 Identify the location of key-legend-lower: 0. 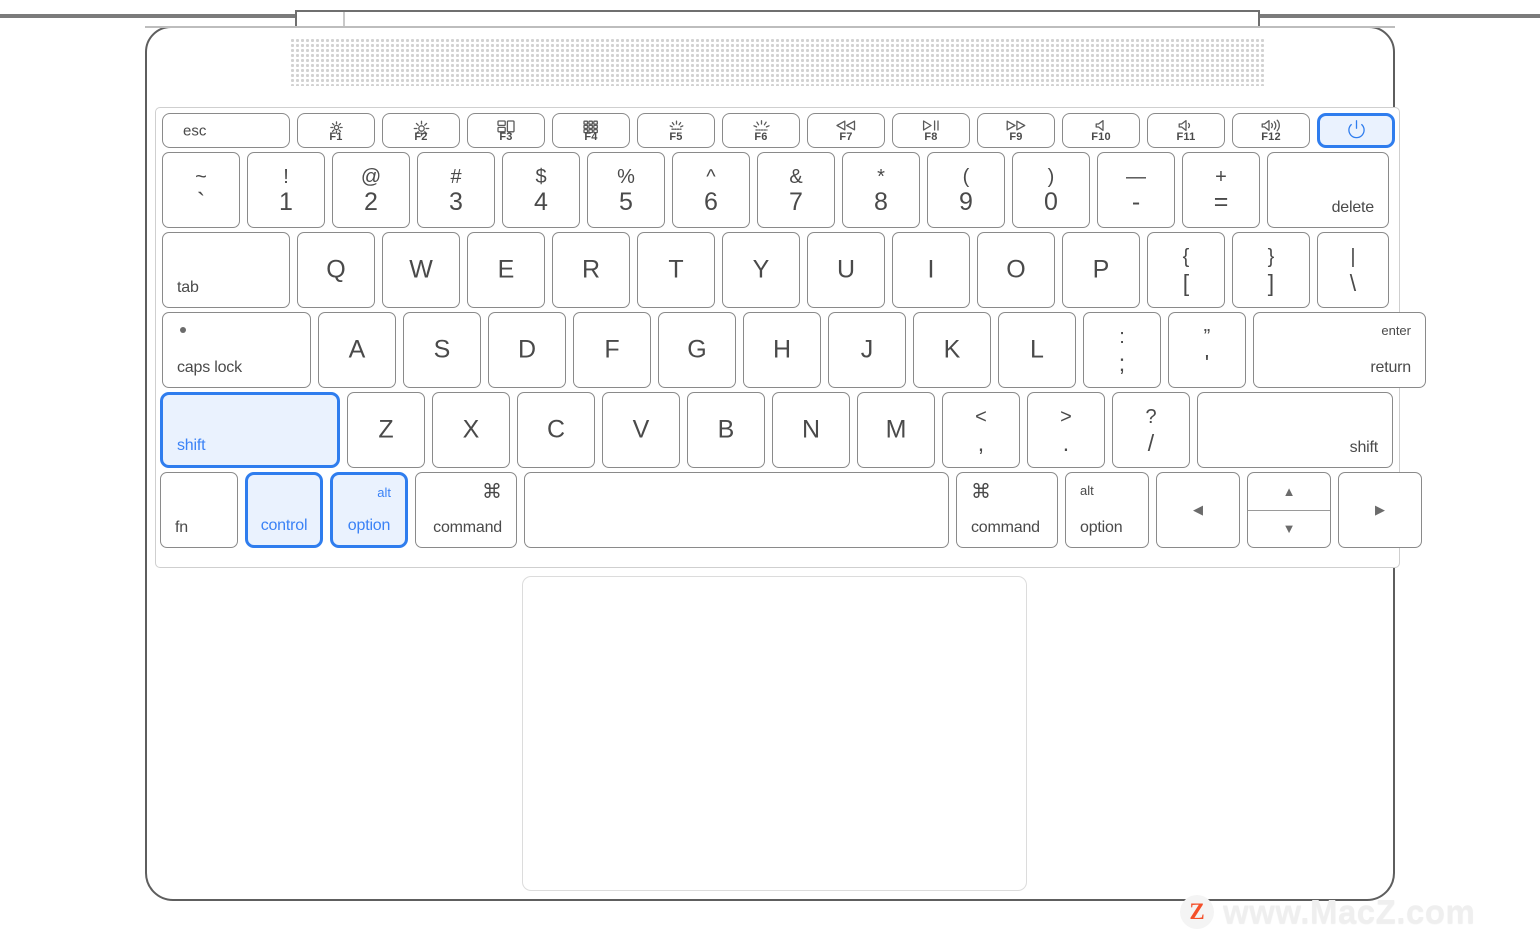
(1051, 202).